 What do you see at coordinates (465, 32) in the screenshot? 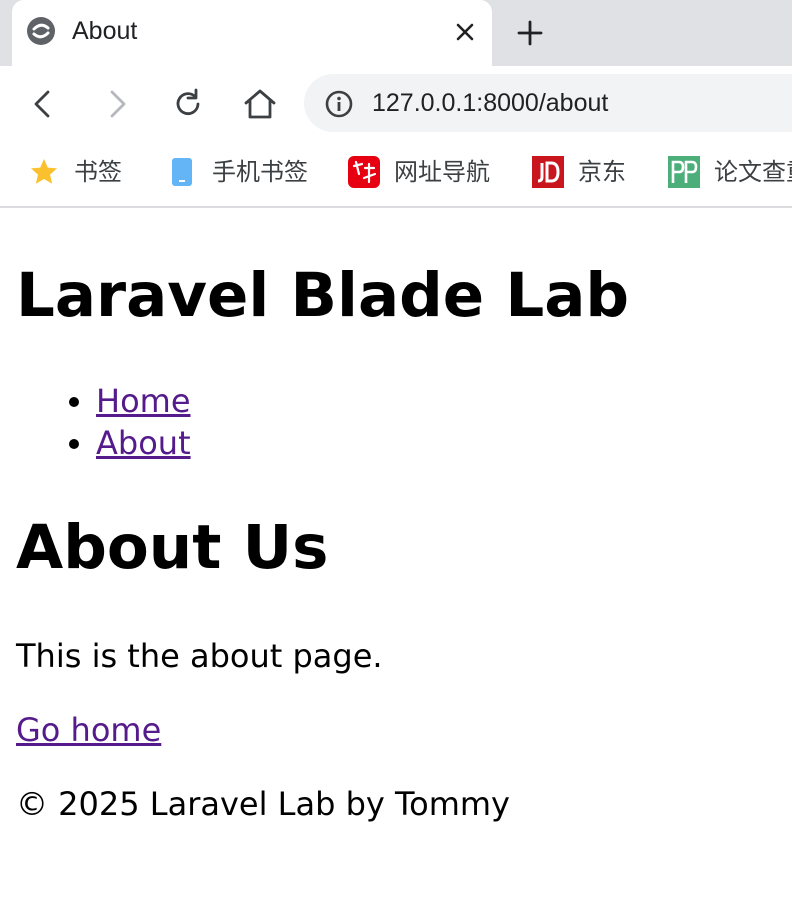
I see `close-icon` at bounding box center [465, 32].